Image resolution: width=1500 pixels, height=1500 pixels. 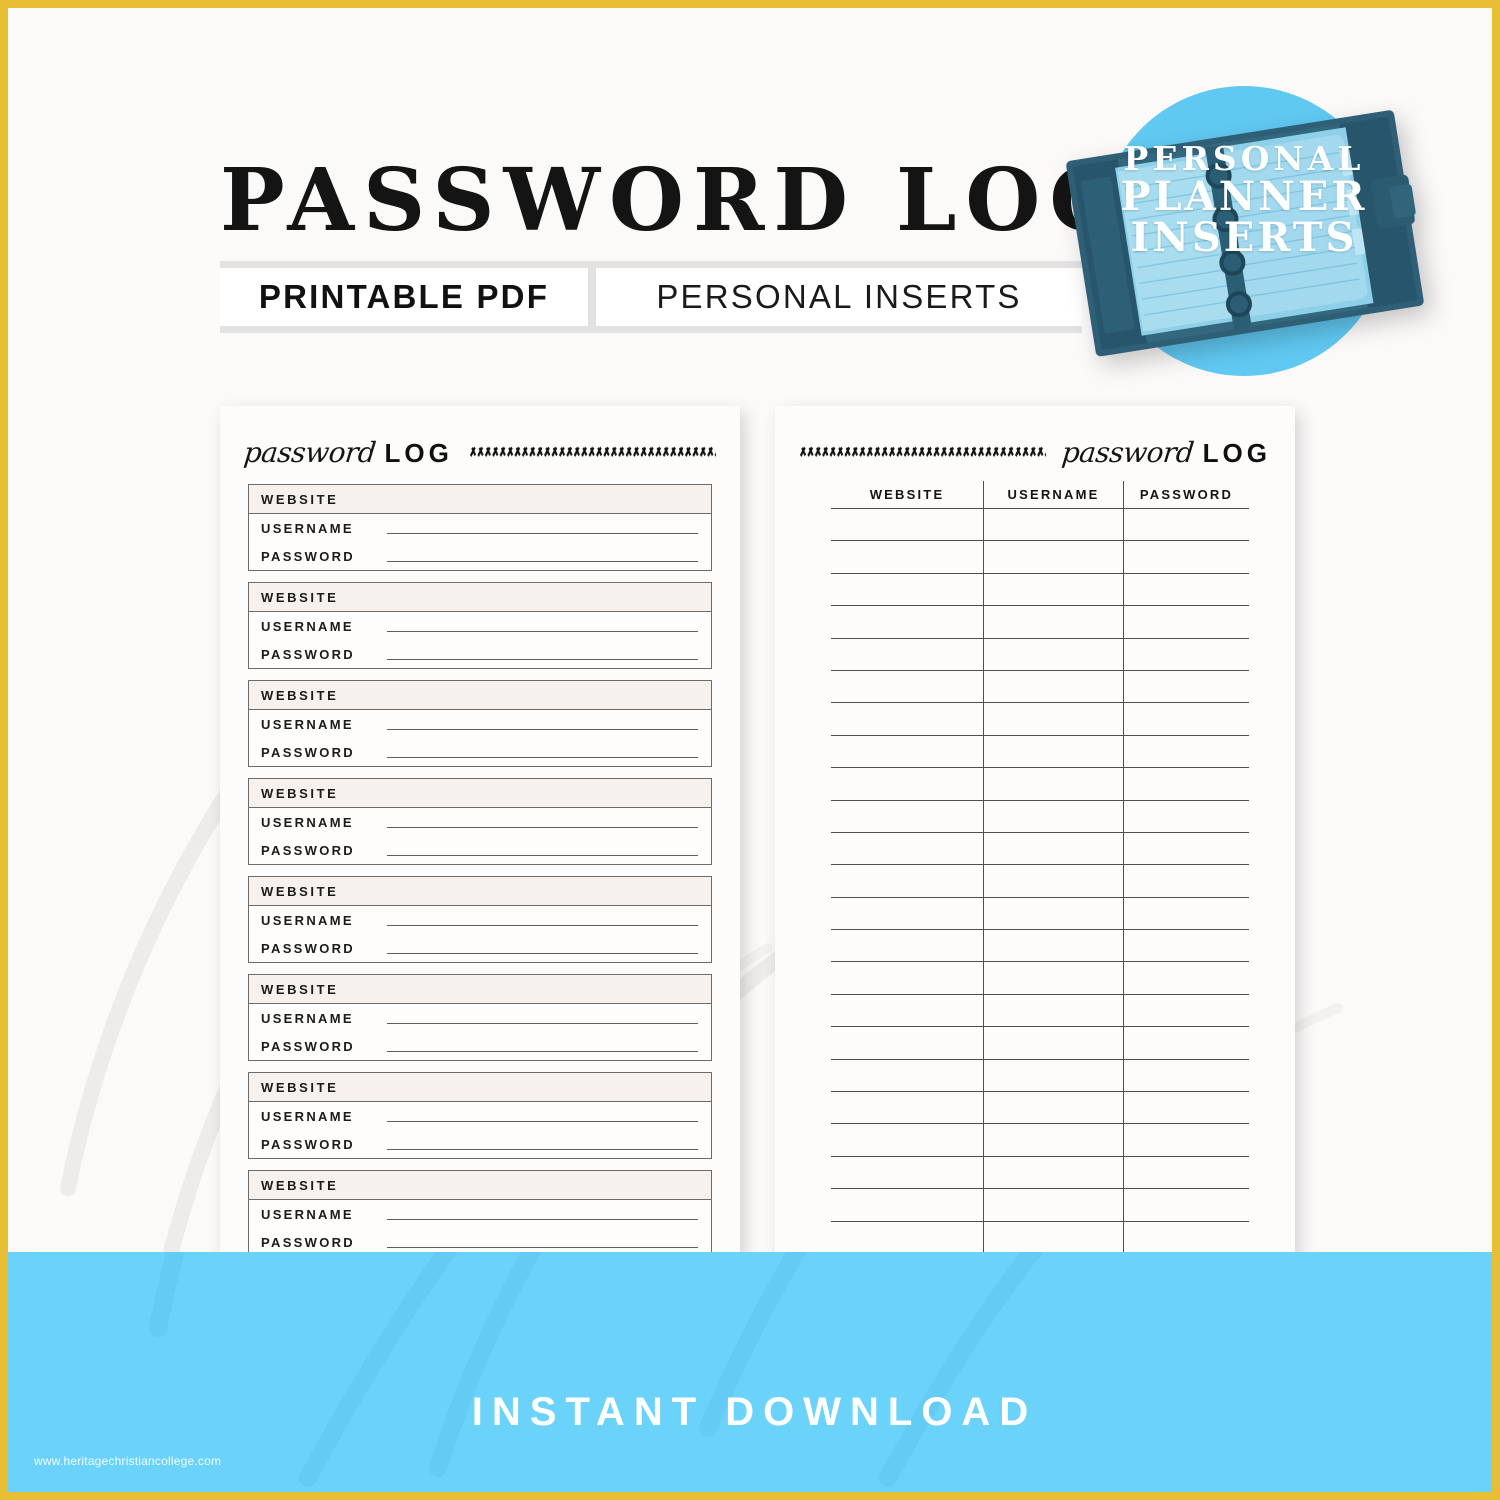 What do you see at coordinates (923, 452) in the screenshot?
I see `decorative-braid-divider-right` at bounding box center [923, 452].